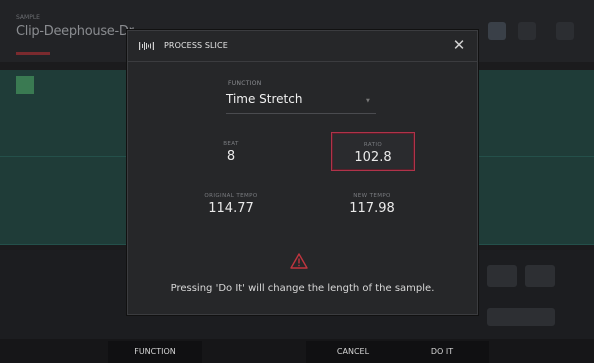 The image size is (594, 363). What do you see at coordinates (301, 113) in the screenshot?
I see `function-underline` at bounding box center [301, 113].